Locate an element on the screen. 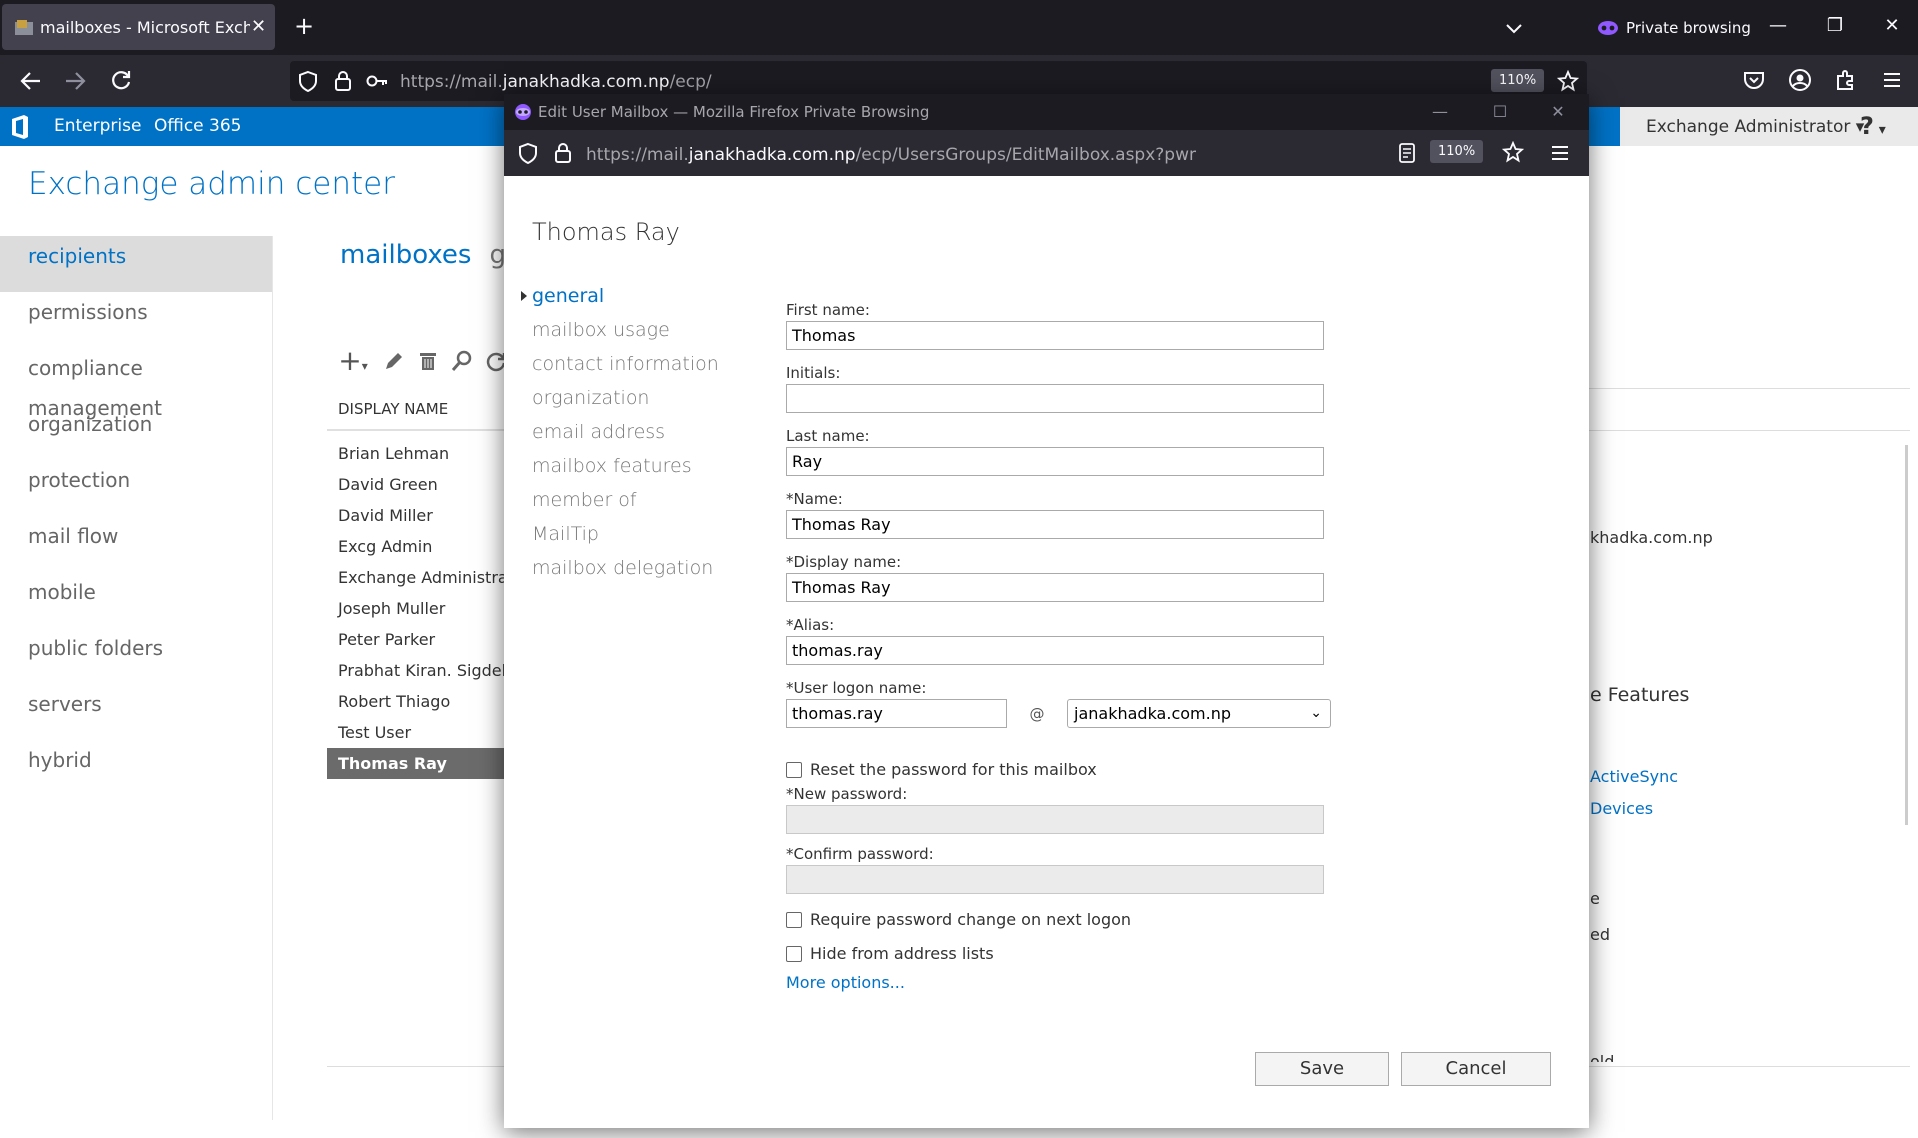 The height and width of the screenshot is (1138, 1918). help-menu: ? ▾ is located at coordinates (1873, 126).